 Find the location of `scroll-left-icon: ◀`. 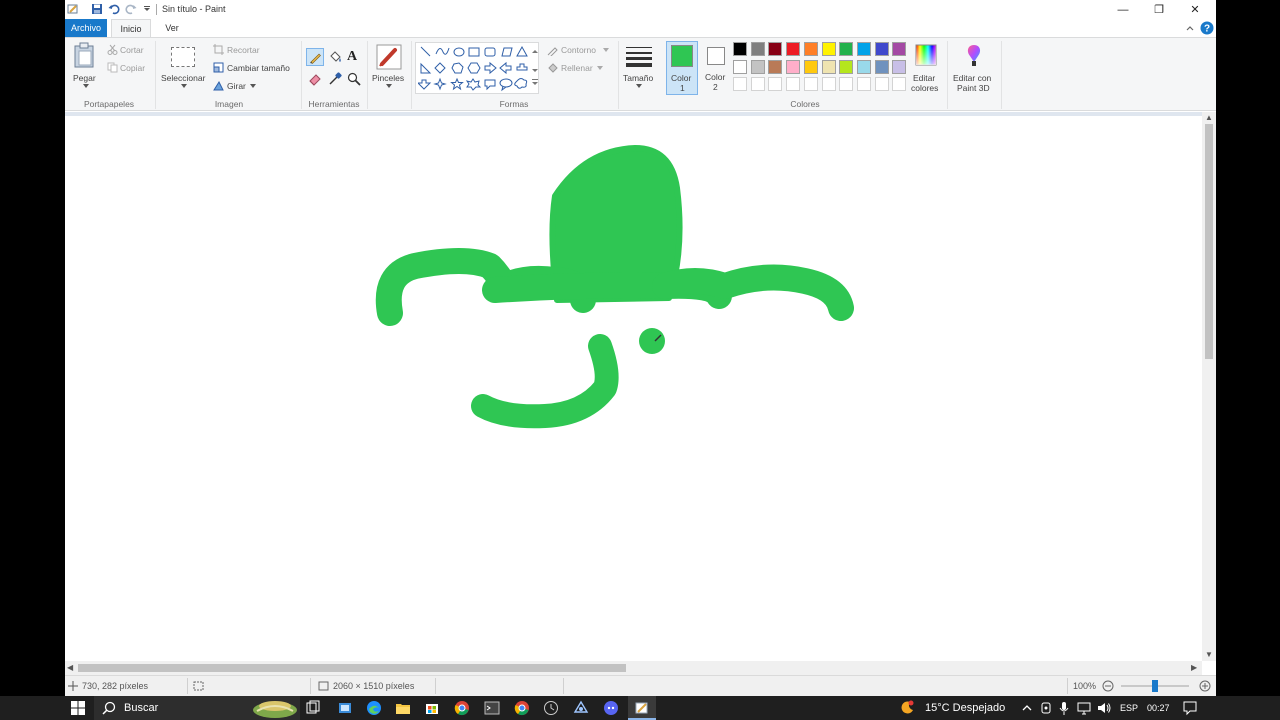

scroll-left-icon: ◀ is located at coordinates (70, 667).